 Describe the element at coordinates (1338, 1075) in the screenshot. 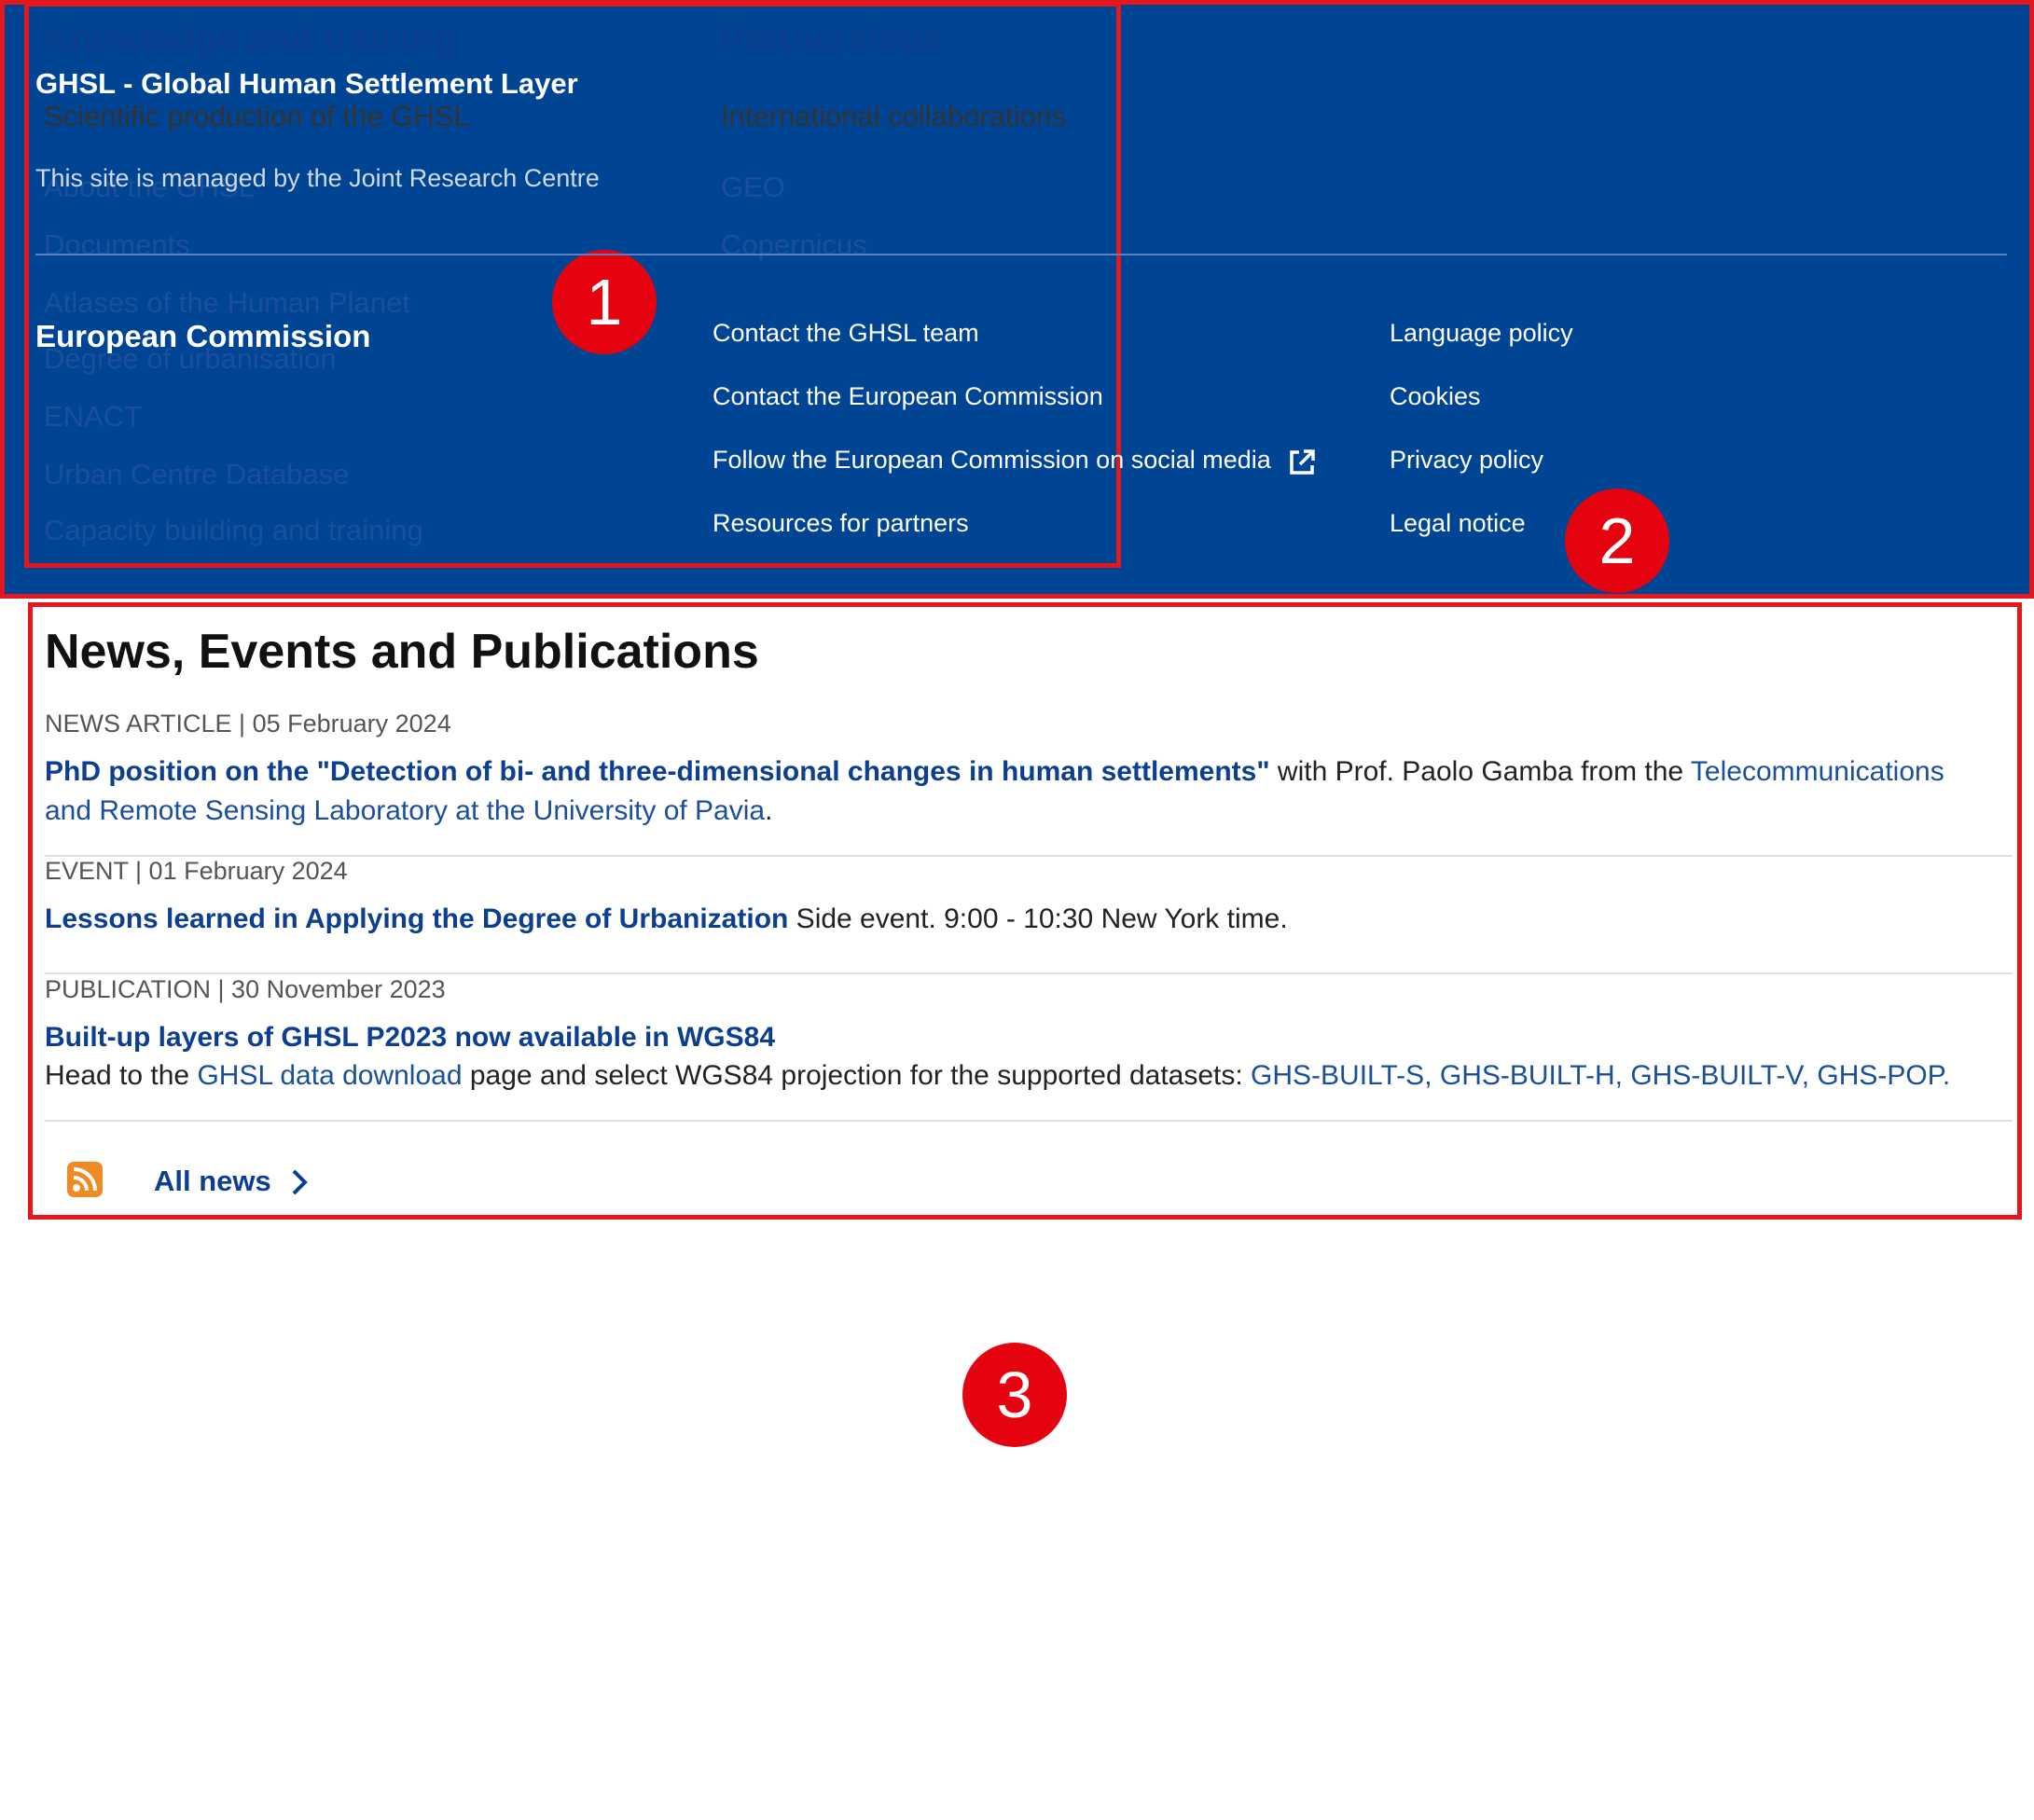

I see `ghs-built-s-link: GHS-BUILT-S` at that location.